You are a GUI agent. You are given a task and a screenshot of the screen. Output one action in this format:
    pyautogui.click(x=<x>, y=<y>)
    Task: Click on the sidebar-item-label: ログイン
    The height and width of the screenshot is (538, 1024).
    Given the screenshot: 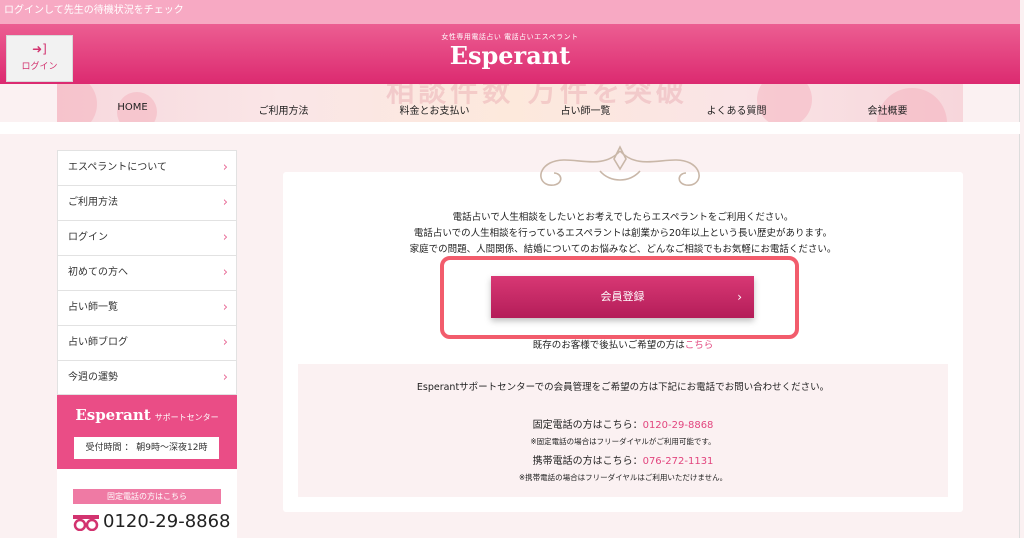 What is the action you would take?
    pyautogui.click(x=88, y=237)
    